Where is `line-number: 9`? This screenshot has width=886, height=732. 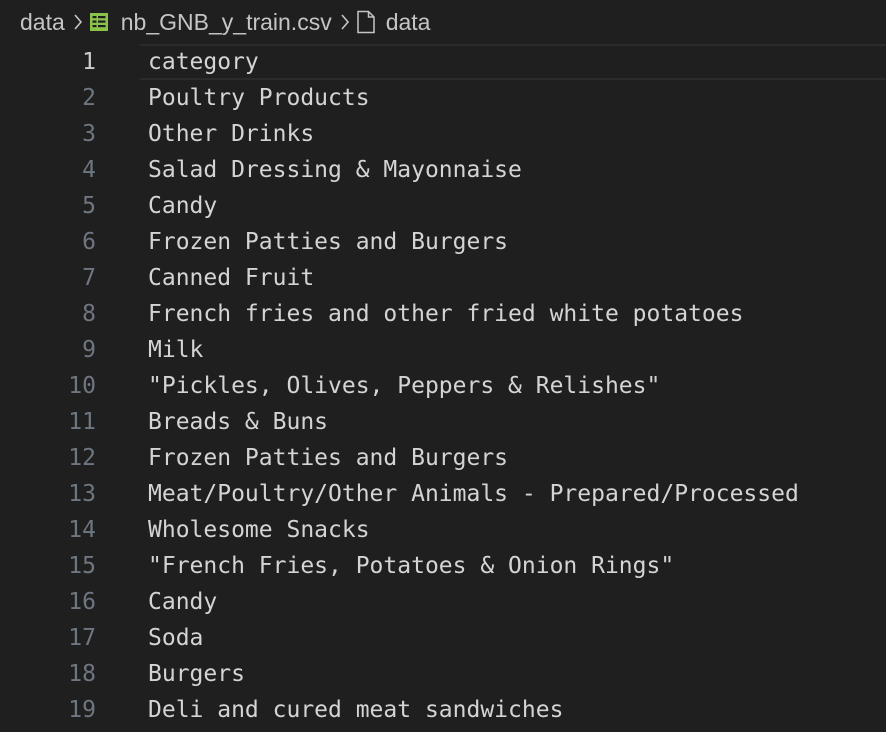 line-number: 9 is located at coordinates (89, 350).